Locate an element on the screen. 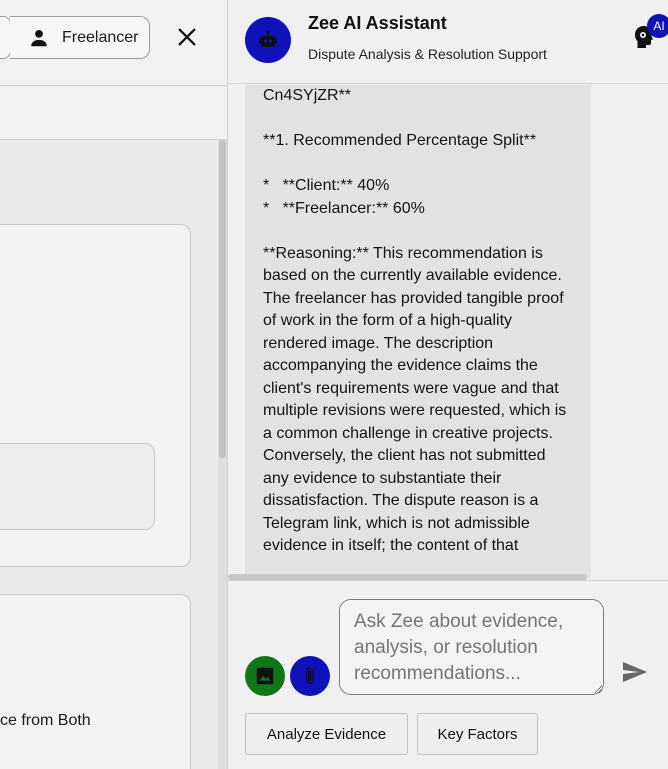 Image resolution: width=668 pixels, height=769 pixels. assistant-avatar is located at coordinates (268, 40).